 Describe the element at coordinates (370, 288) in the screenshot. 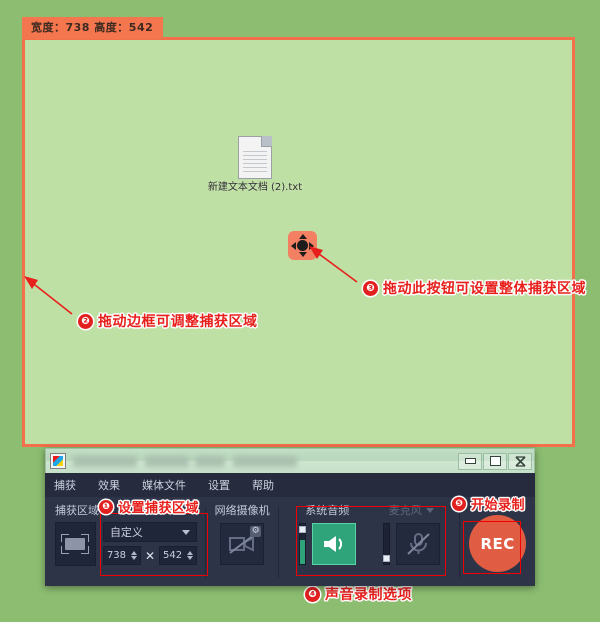

I see `annotation-3-number: ❸` at that location.